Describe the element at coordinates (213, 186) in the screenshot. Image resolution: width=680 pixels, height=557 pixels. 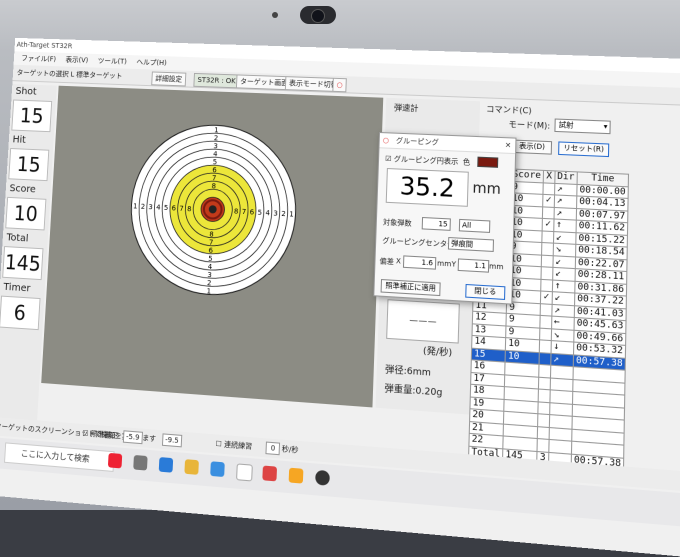
I see `ring-number-v: 8` at that location.